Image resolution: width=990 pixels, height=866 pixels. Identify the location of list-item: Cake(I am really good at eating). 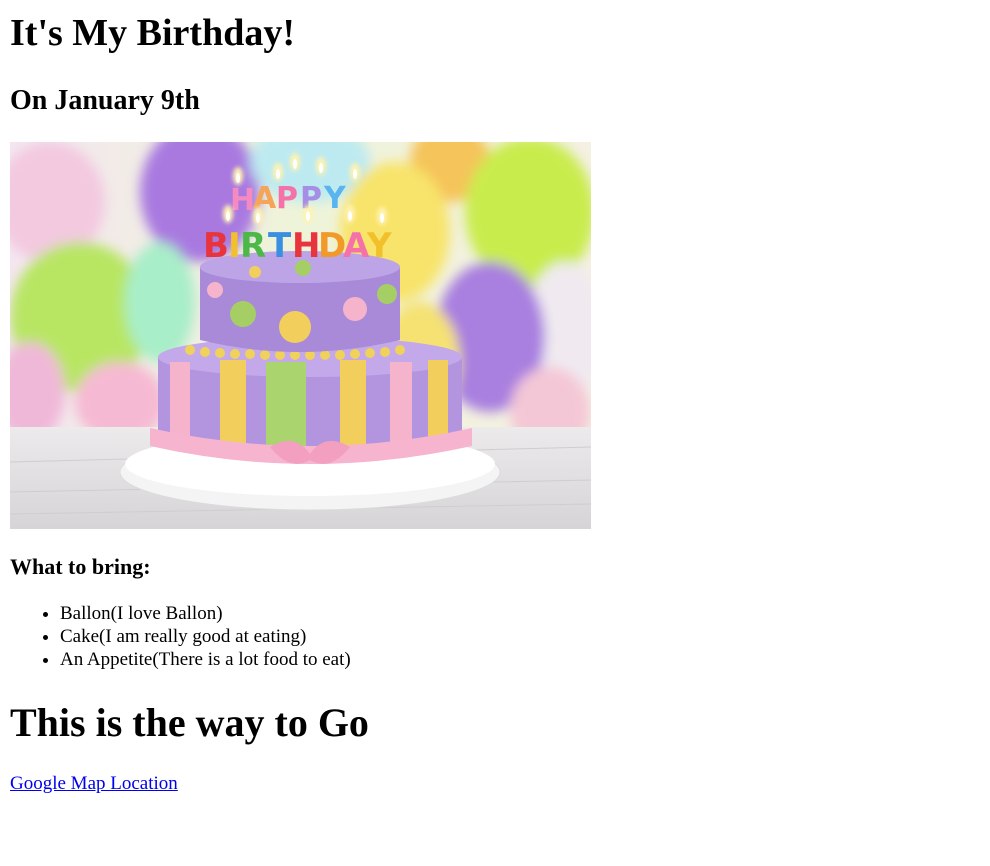
(205, 636).